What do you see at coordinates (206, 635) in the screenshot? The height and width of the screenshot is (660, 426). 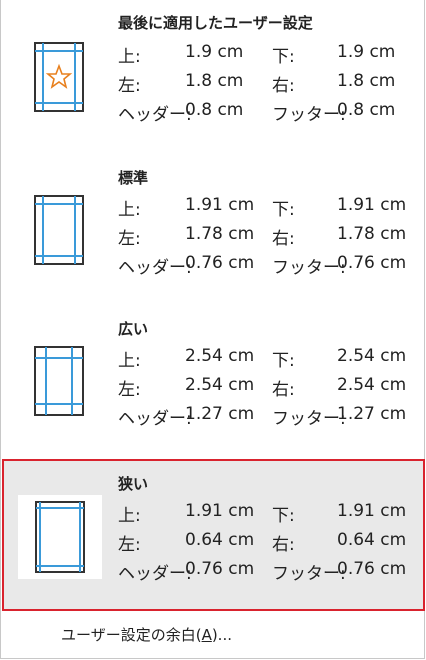 I see `access-key: A` at bounding box center [206, 635].